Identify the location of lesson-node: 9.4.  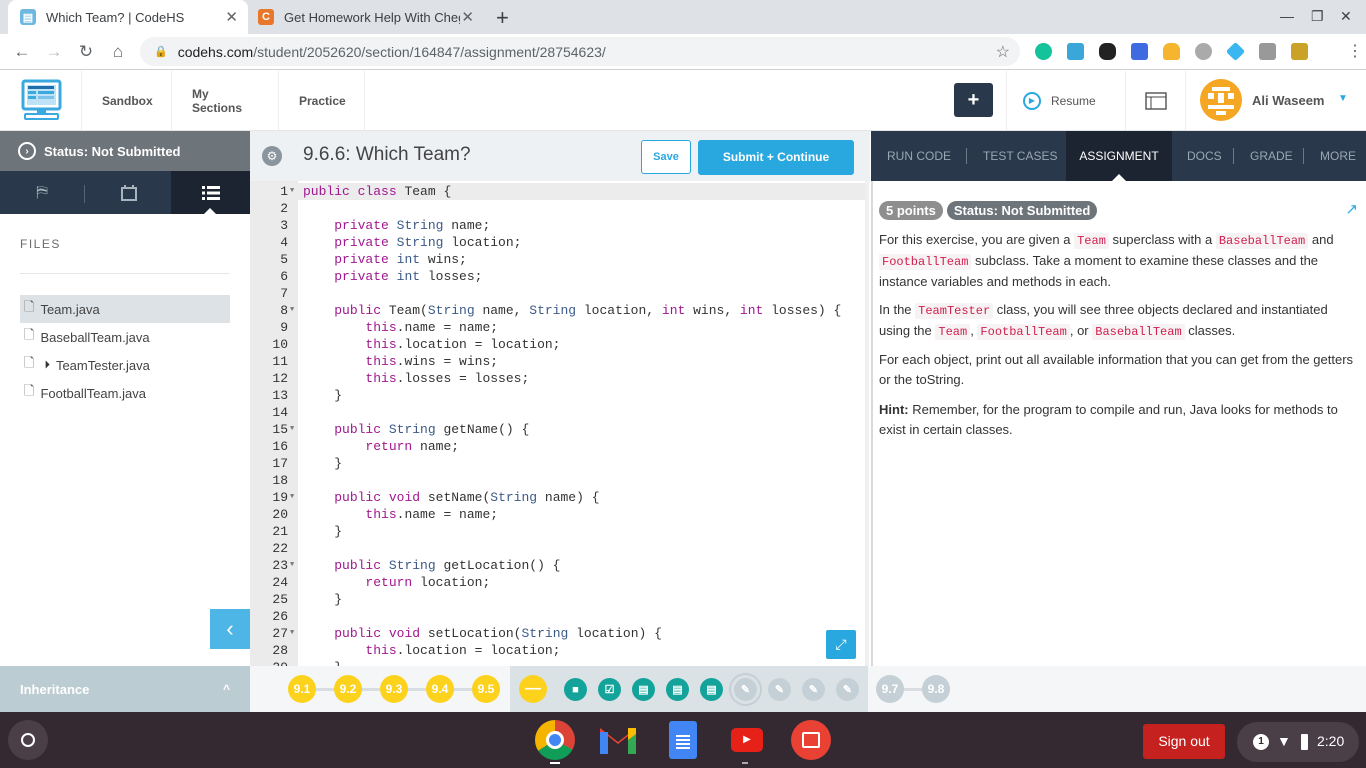
(440, 689).